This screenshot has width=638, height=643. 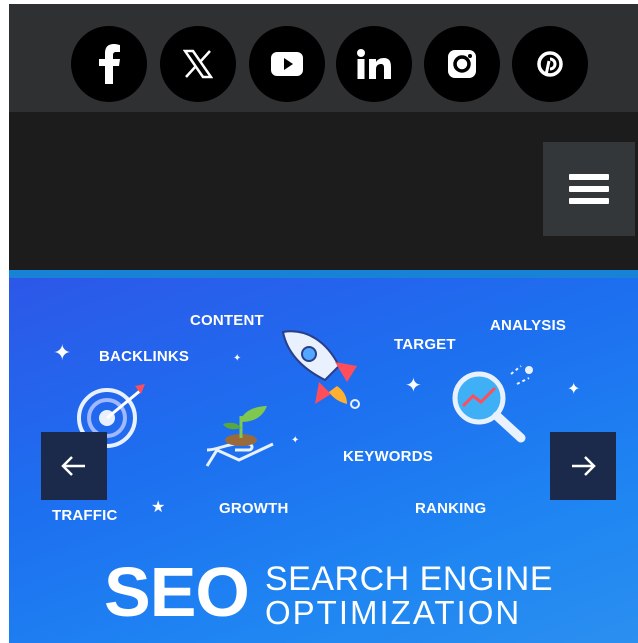 I want to click on hero-label-analysis: ANALYSIS, so click(x=528, y=325).